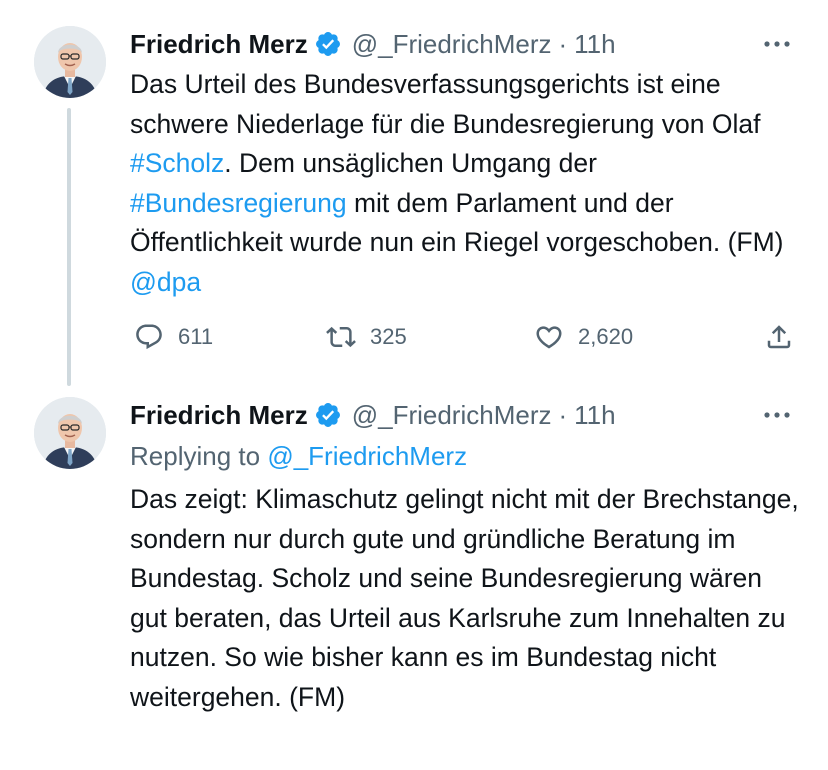 This screenshot has height=770, width=828. I want to click on replying-to: Replying to @_FriedrichMerz, so click(298, 456).